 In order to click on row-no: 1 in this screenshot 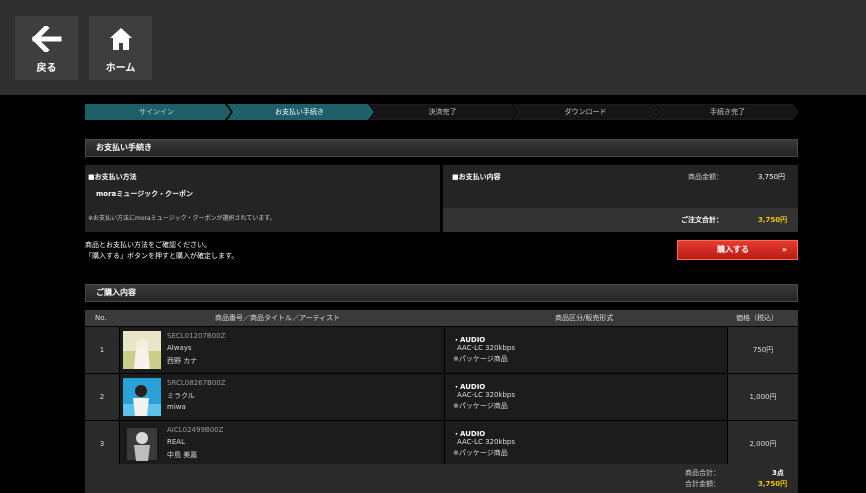, I will do `click(102, 350)`.